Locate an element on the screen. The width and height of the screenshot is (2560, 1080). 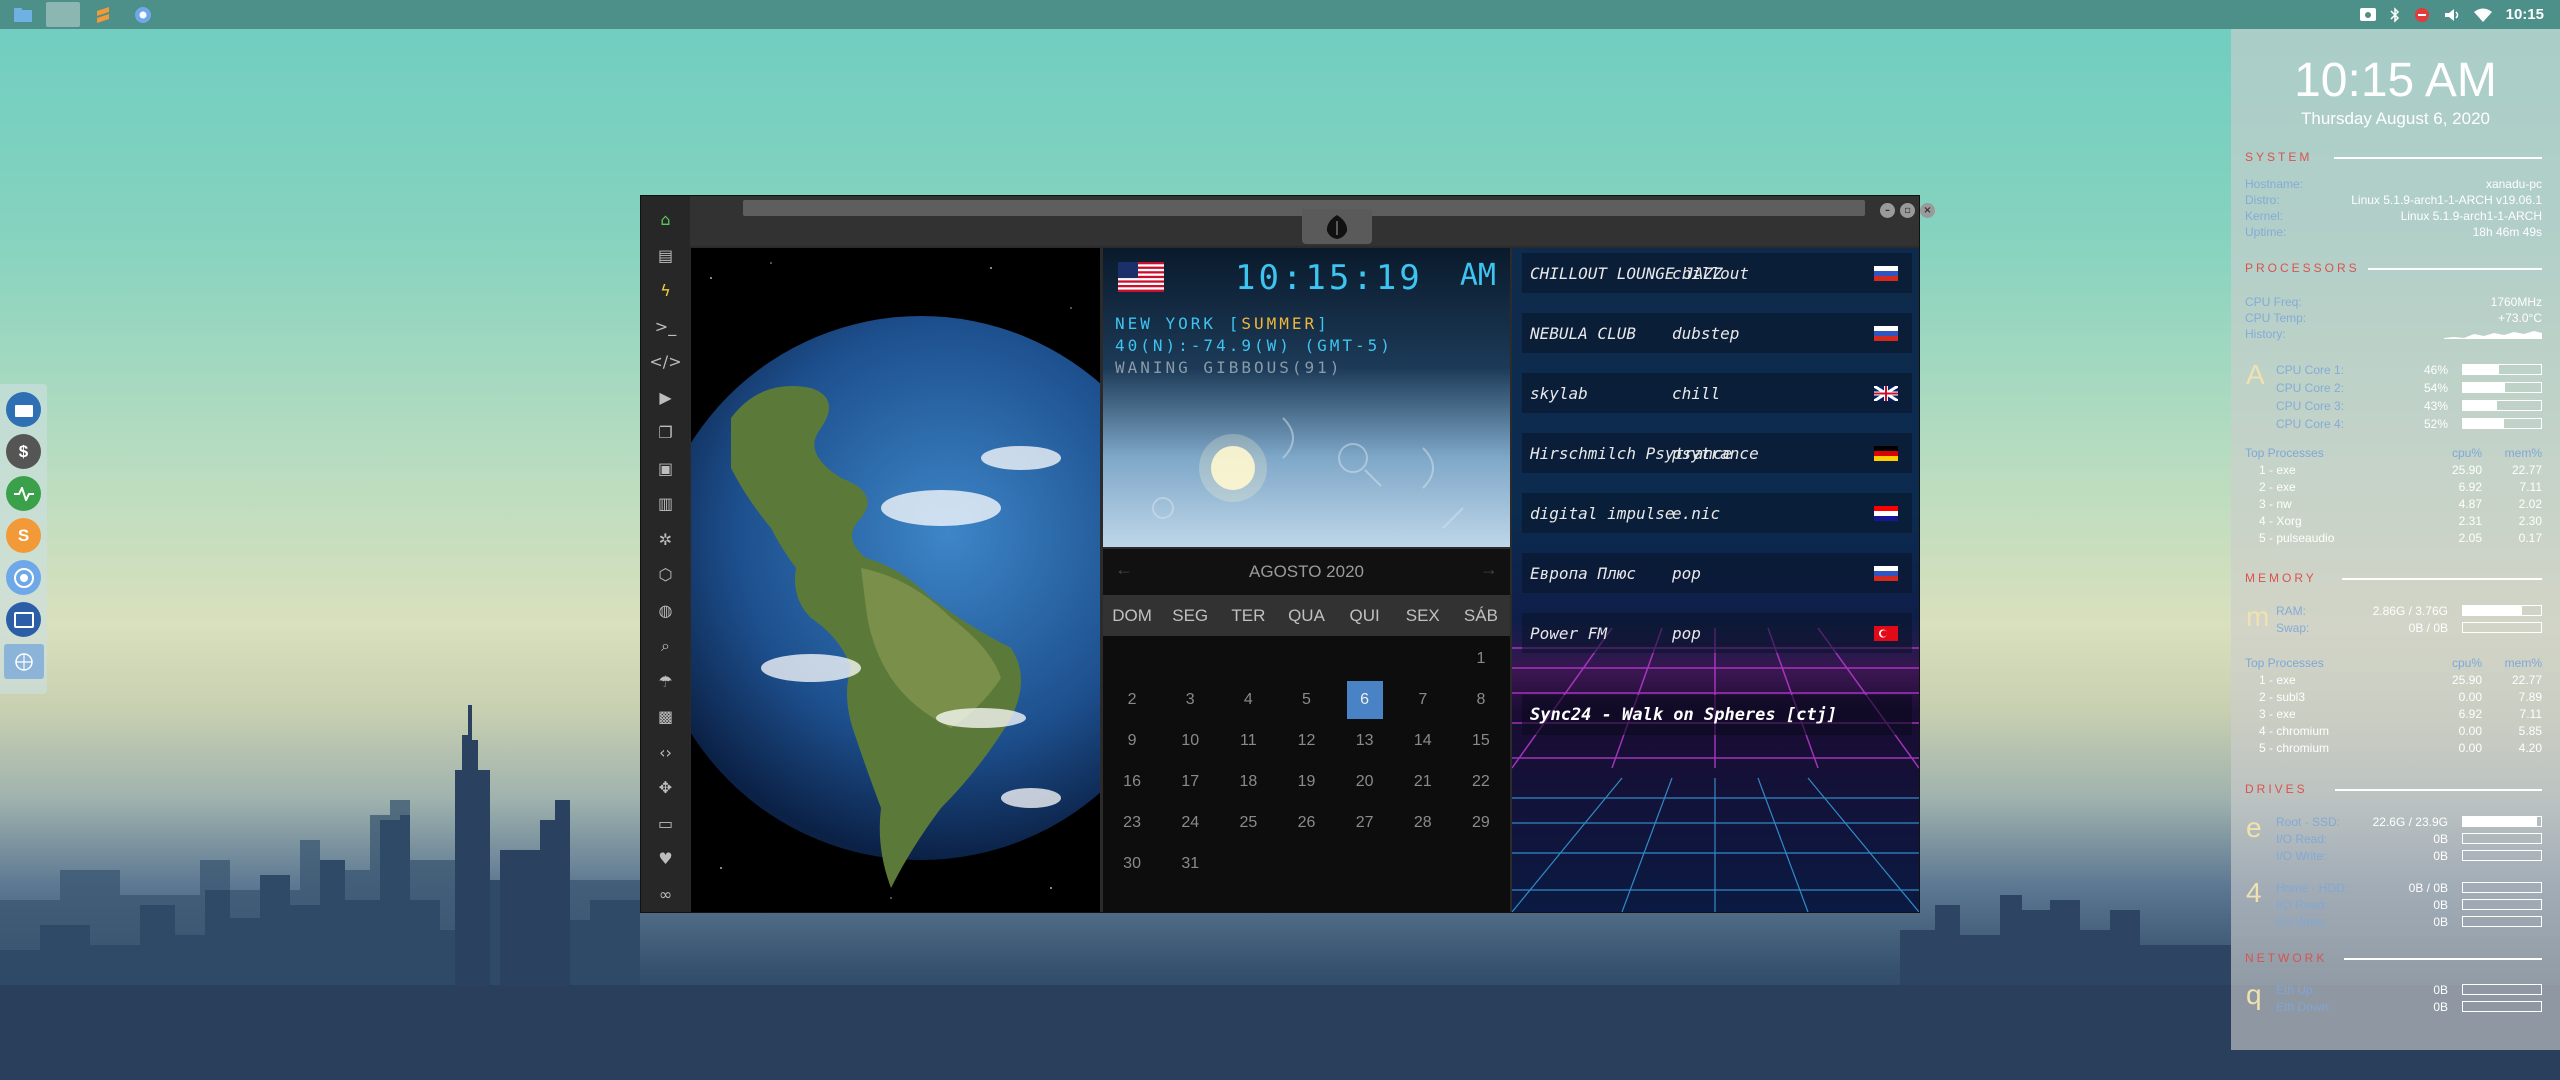
radio-station-item: skylab chill is located at coordinates (1717, 393).